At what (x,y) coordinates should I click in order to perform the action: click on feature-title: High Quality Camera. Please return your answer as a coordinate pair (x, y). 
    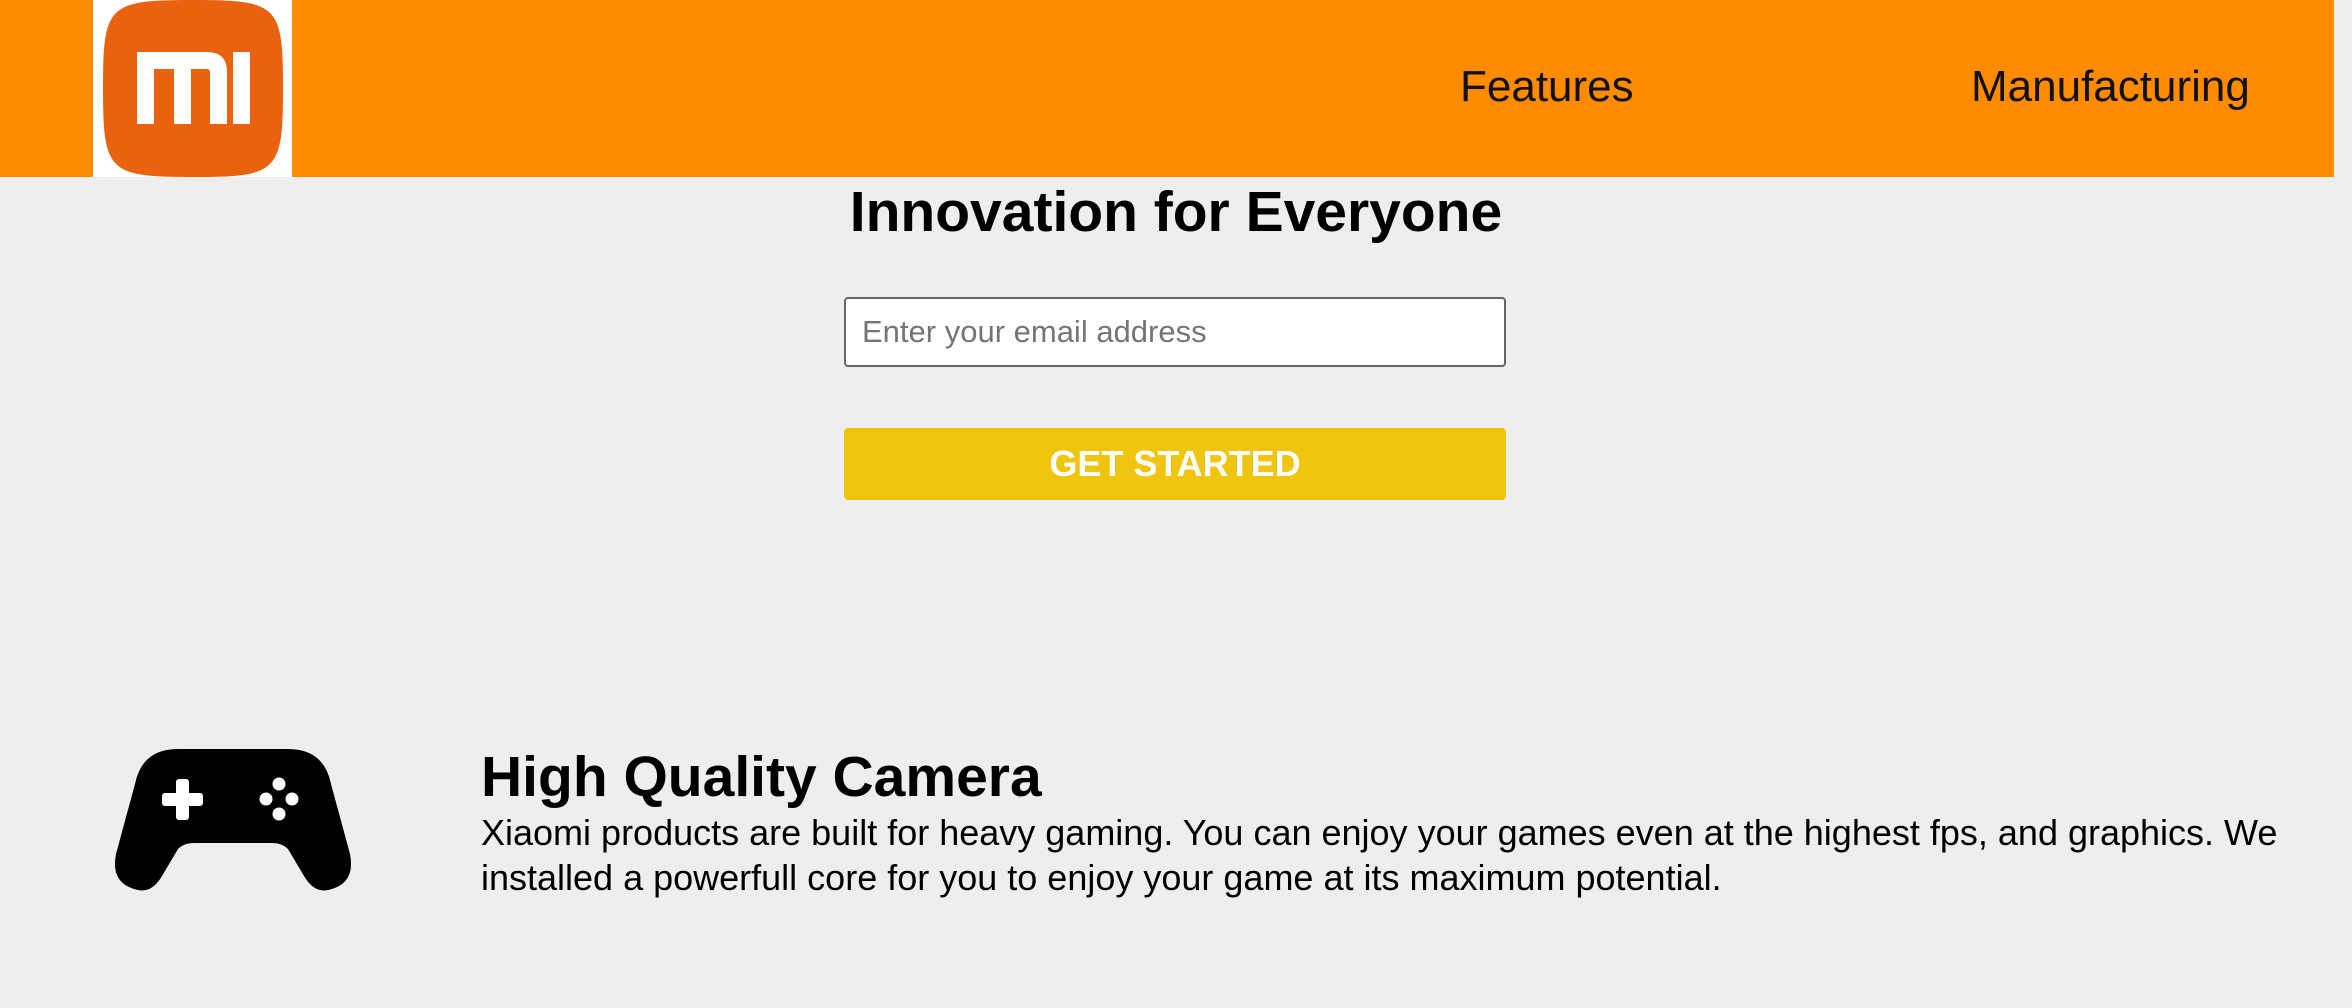
    Looking at the image, I should click on (761, 777).